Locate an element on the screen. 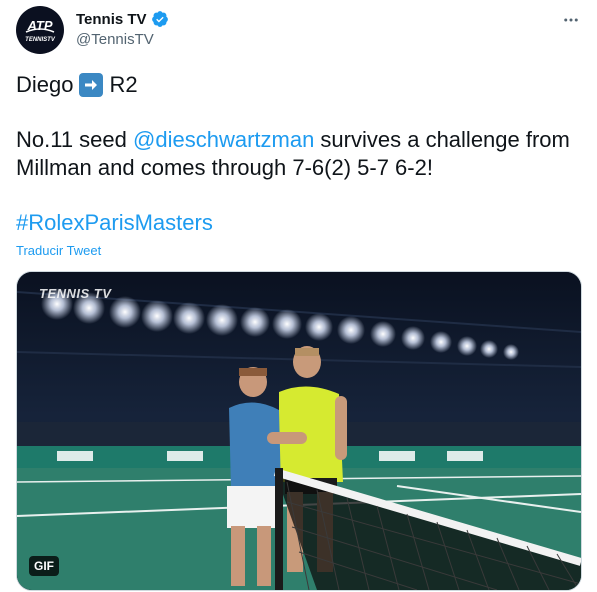 The height and width of the screenshot is (592, 597). more-horizontal-icon is located at coordinates (571, 20).